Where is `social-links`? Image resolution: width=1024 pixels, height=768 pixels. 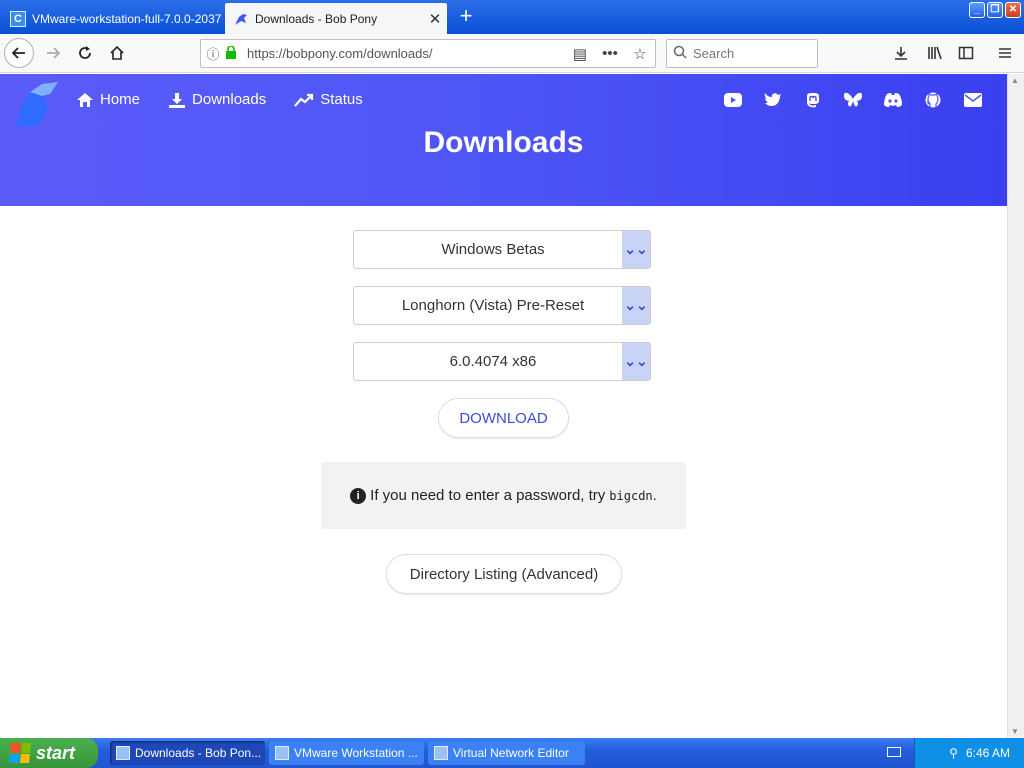 social-links is located at coordinates (853, 100).